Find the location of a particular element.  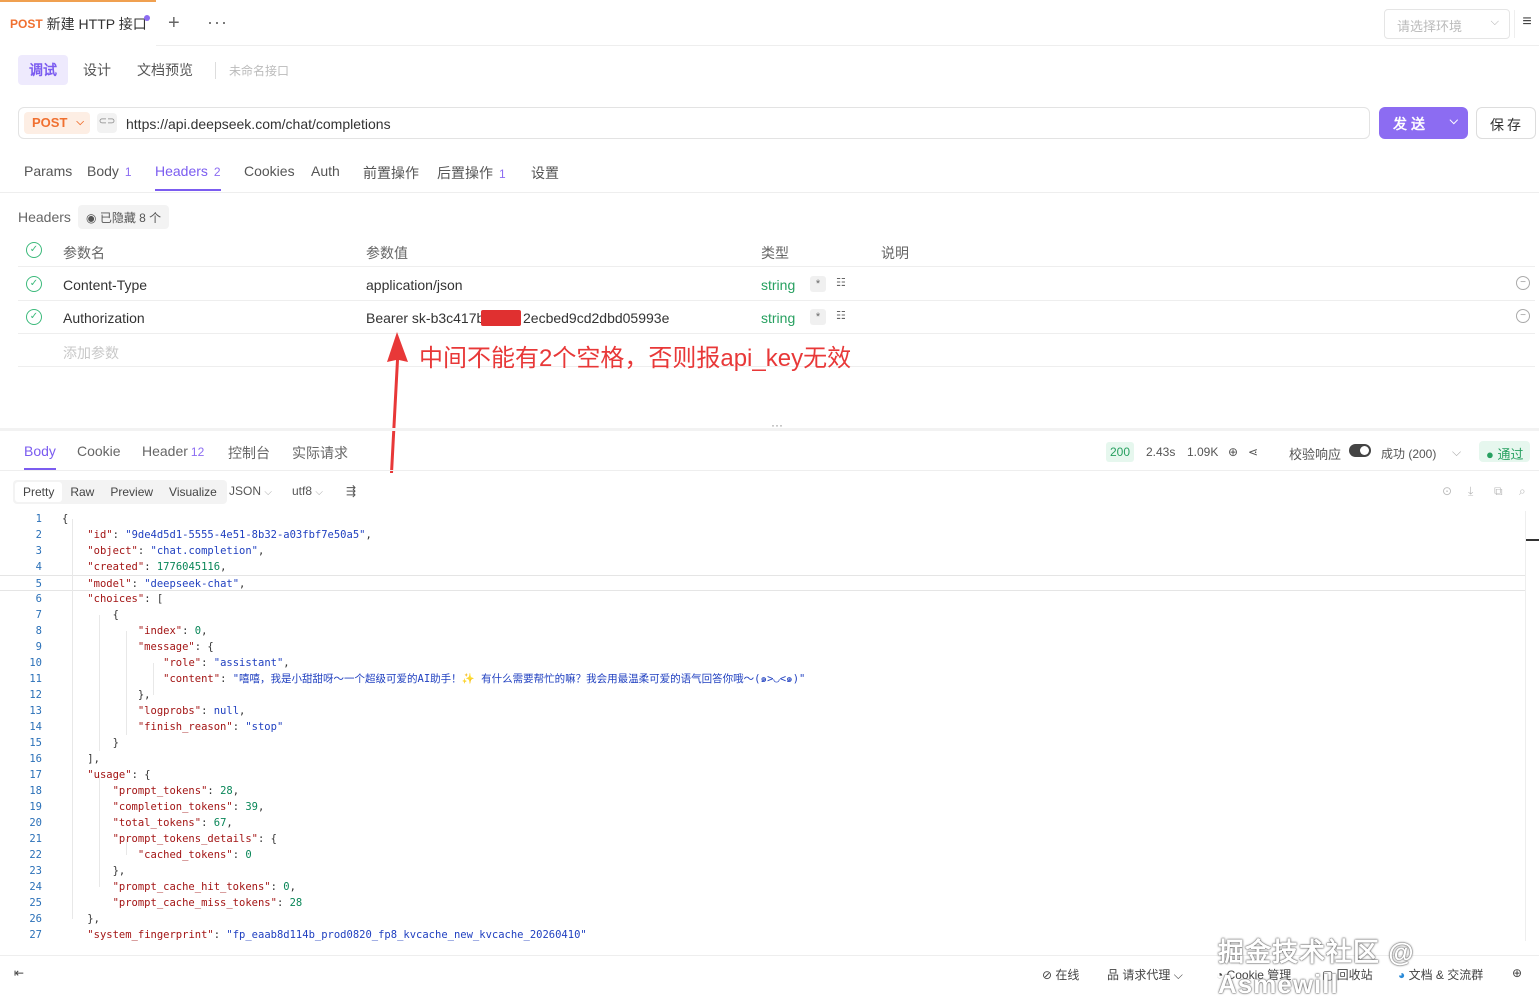

tab-console: 控制台 is located at coordinates (249, 457).